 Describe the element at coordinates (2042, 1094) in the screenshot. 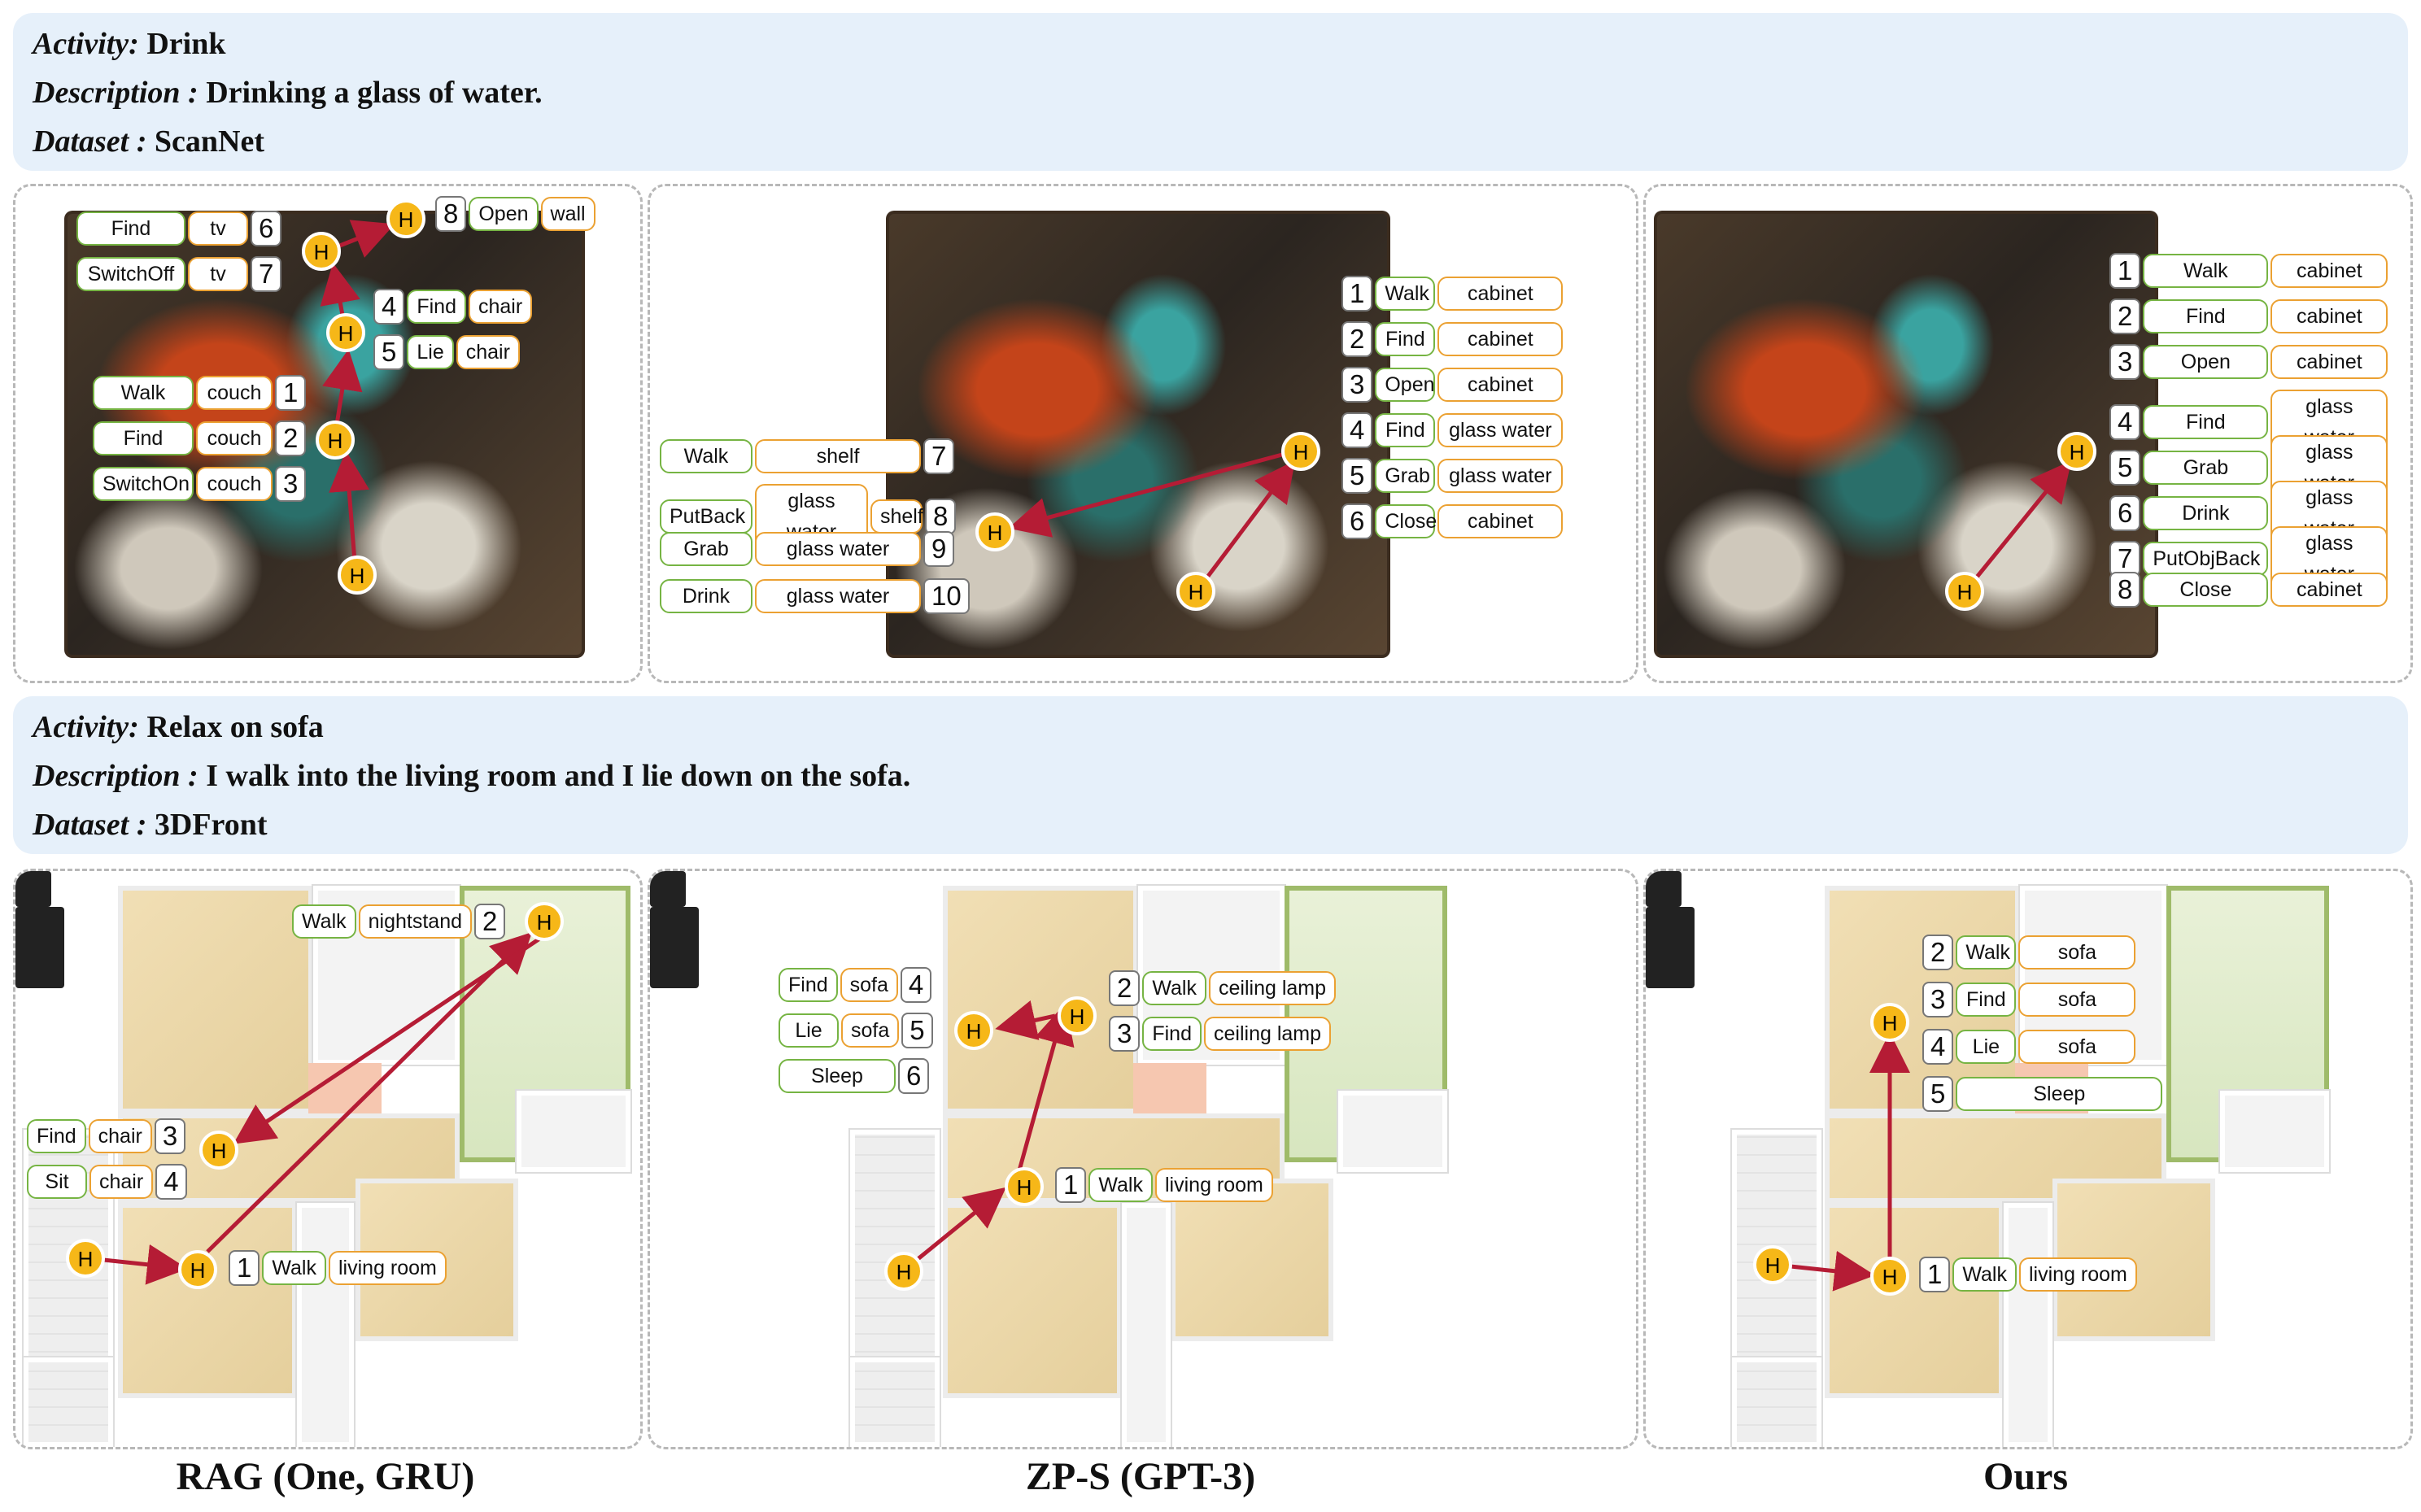

I see `step-label: 5 Sleep` at that location.